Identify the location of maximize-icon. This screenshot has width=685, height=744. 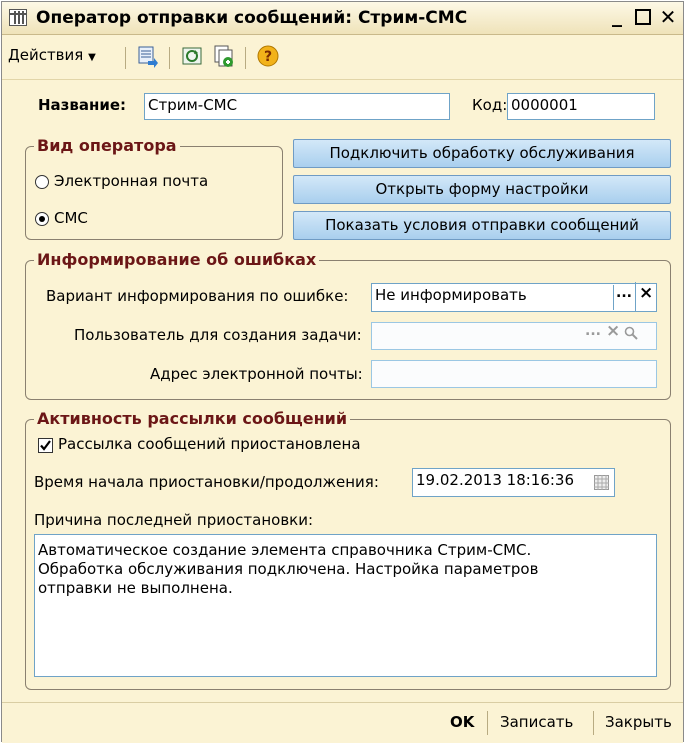
(643, 17).